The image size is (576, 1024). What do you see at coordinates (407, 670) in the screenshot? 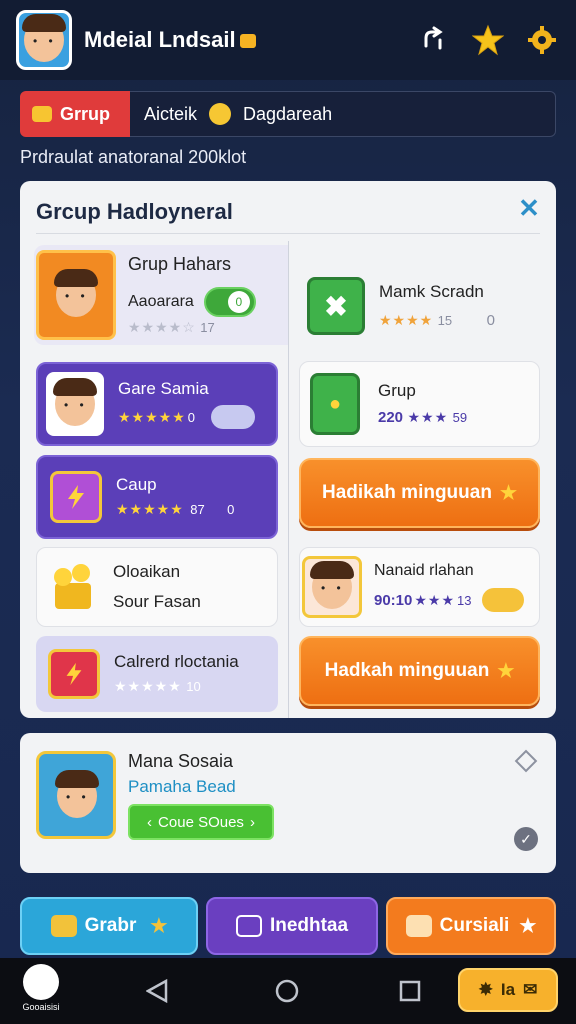
I see `button-label: Hadkah minguuan` at bounding box center [407, 670].